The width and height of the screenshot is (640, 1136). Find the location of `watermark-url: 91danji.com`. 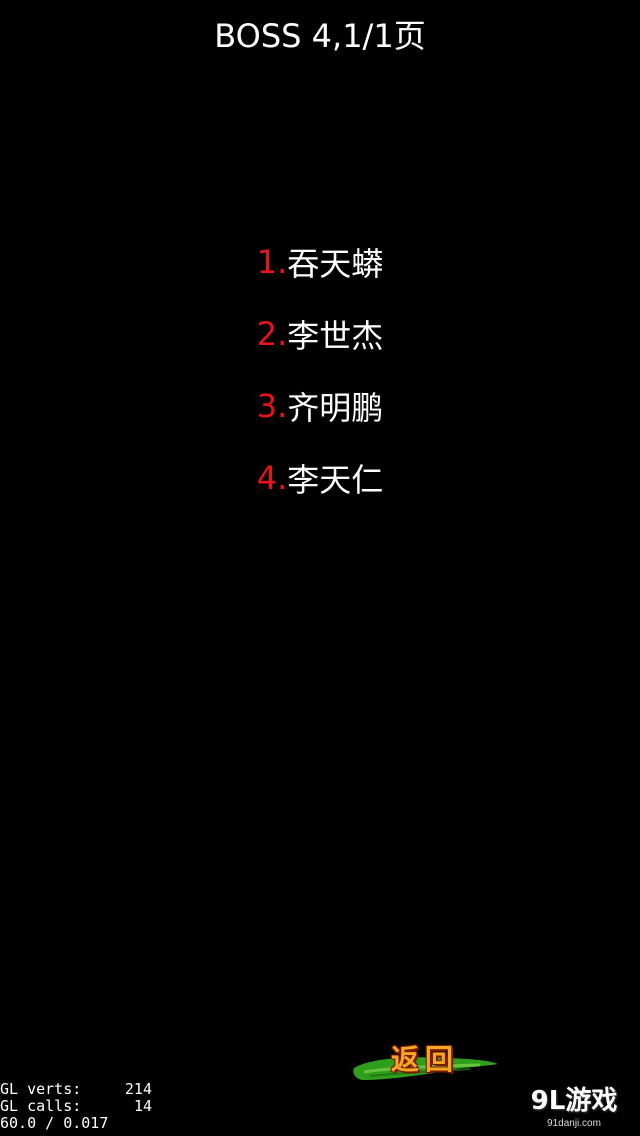

watermark-url: 91danji.com is located at coordinates (574, 1123).